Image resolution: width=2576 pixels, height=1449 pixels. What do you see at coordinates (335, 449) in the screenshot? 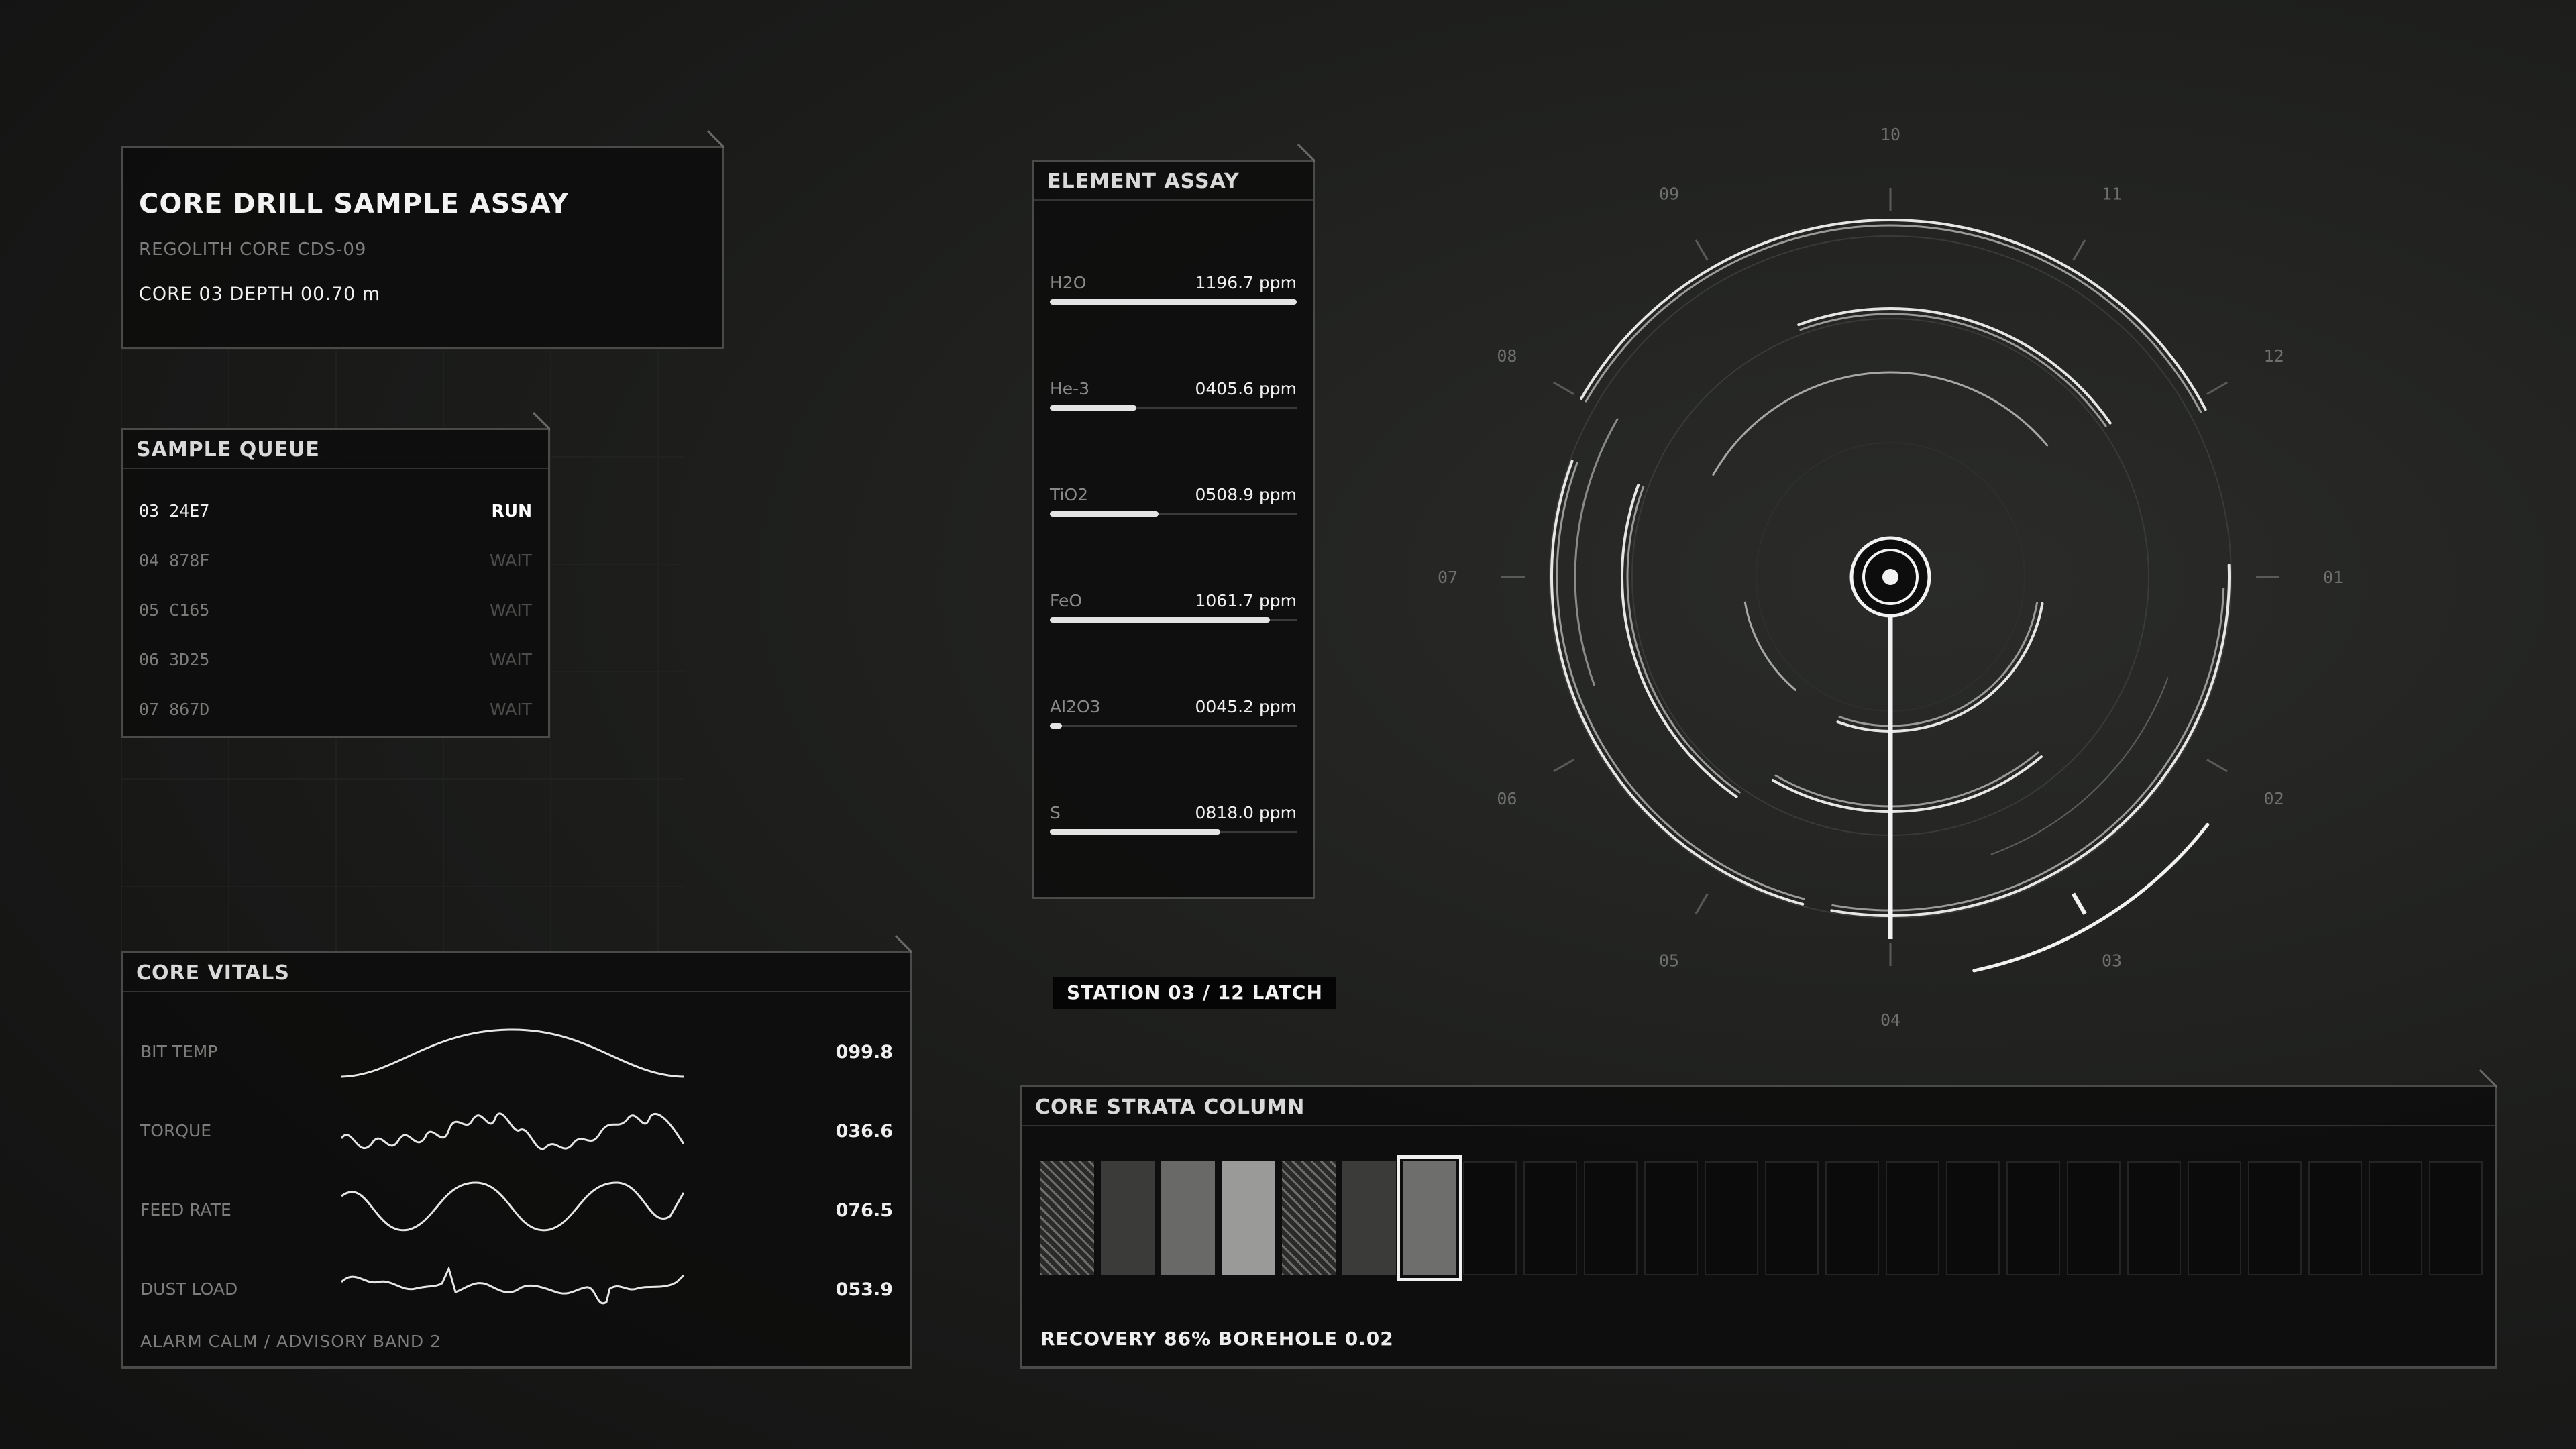
I see `queue-title-bar: SAMPLE QUEUE` at bounding box center [335, 449].